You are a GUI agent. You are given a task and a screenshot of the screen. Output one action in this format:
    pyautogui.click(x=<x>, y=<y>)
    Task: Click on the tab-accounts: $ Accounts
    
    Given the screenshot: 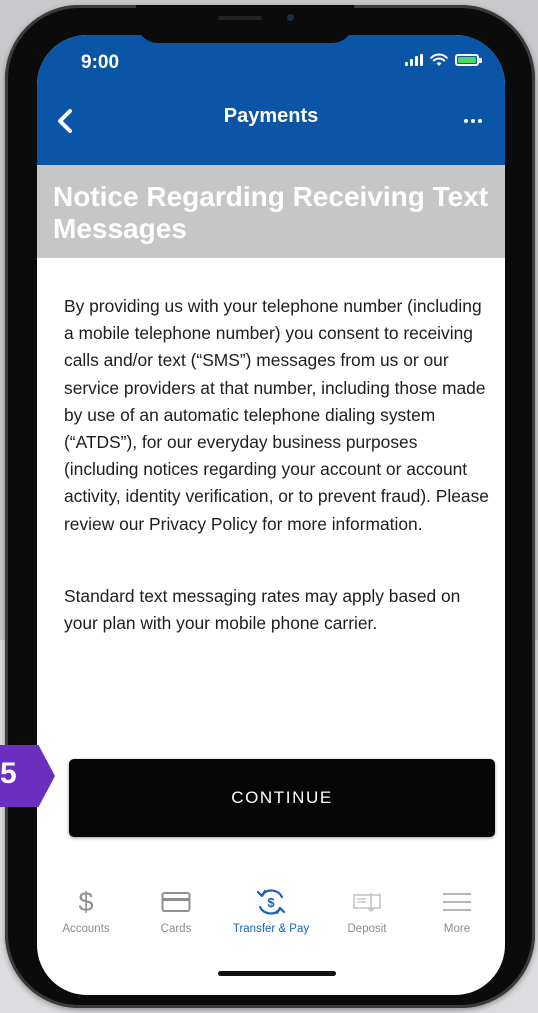 What is the action you would take?
    pyautogui.click(x=86, y=918)
    